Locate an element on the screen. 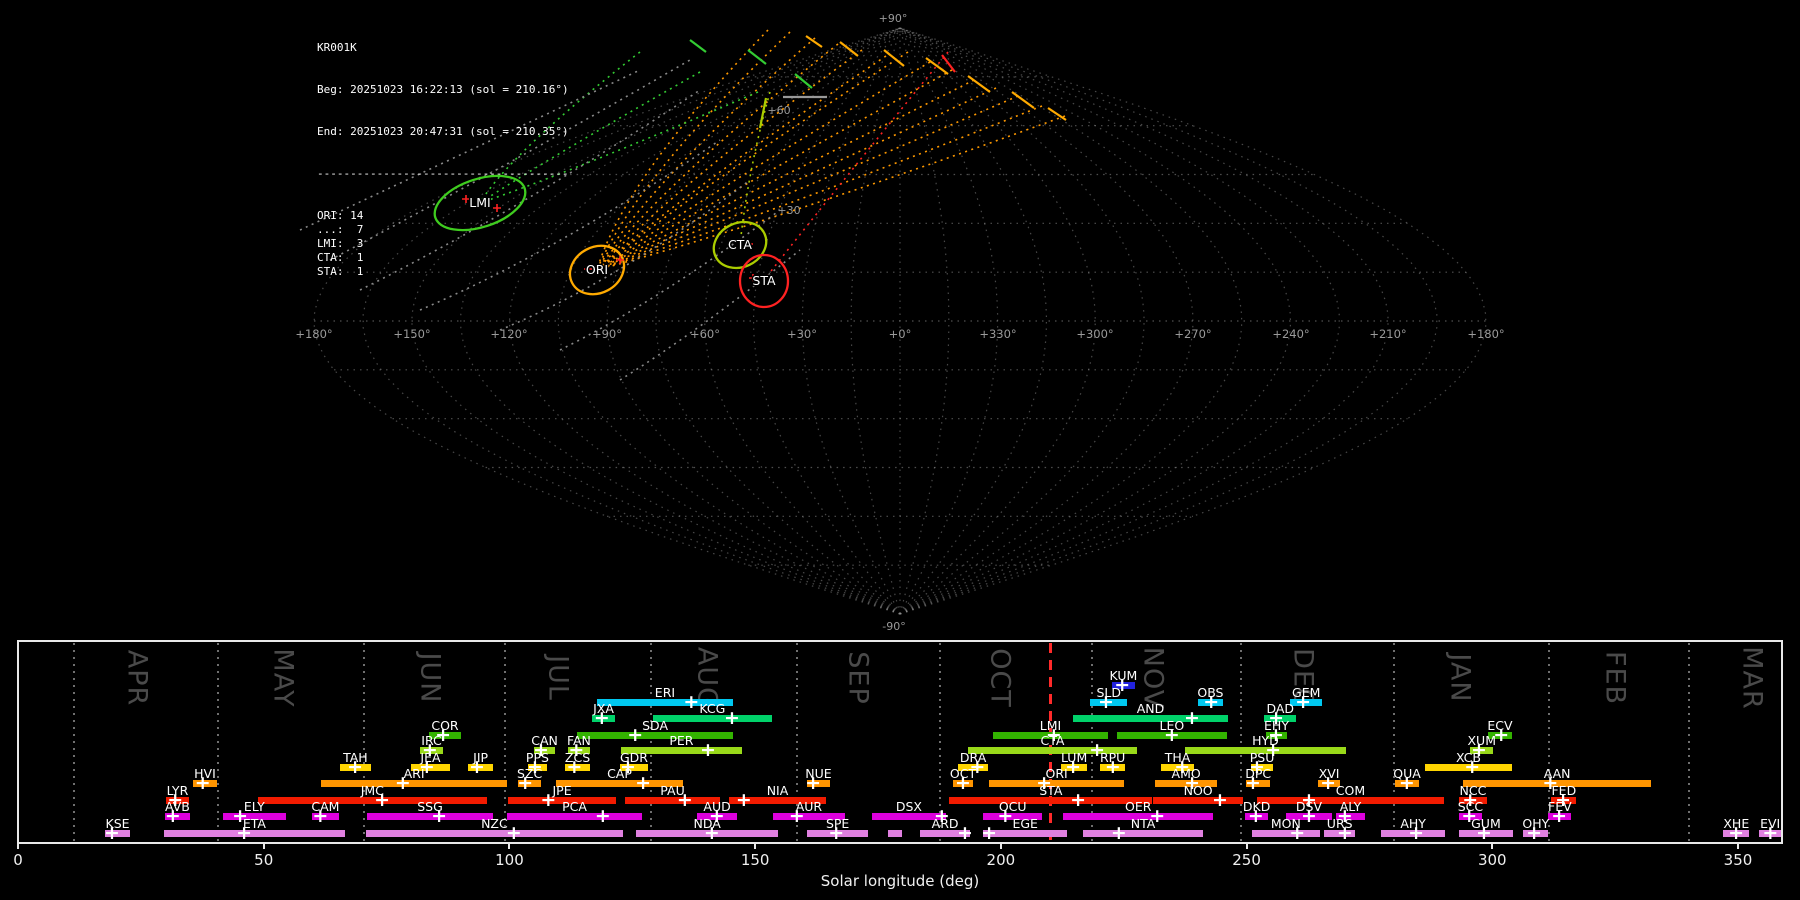 The image size is (1800, 900). peak-marker-AUR: + is located at coordinates (796, 815).